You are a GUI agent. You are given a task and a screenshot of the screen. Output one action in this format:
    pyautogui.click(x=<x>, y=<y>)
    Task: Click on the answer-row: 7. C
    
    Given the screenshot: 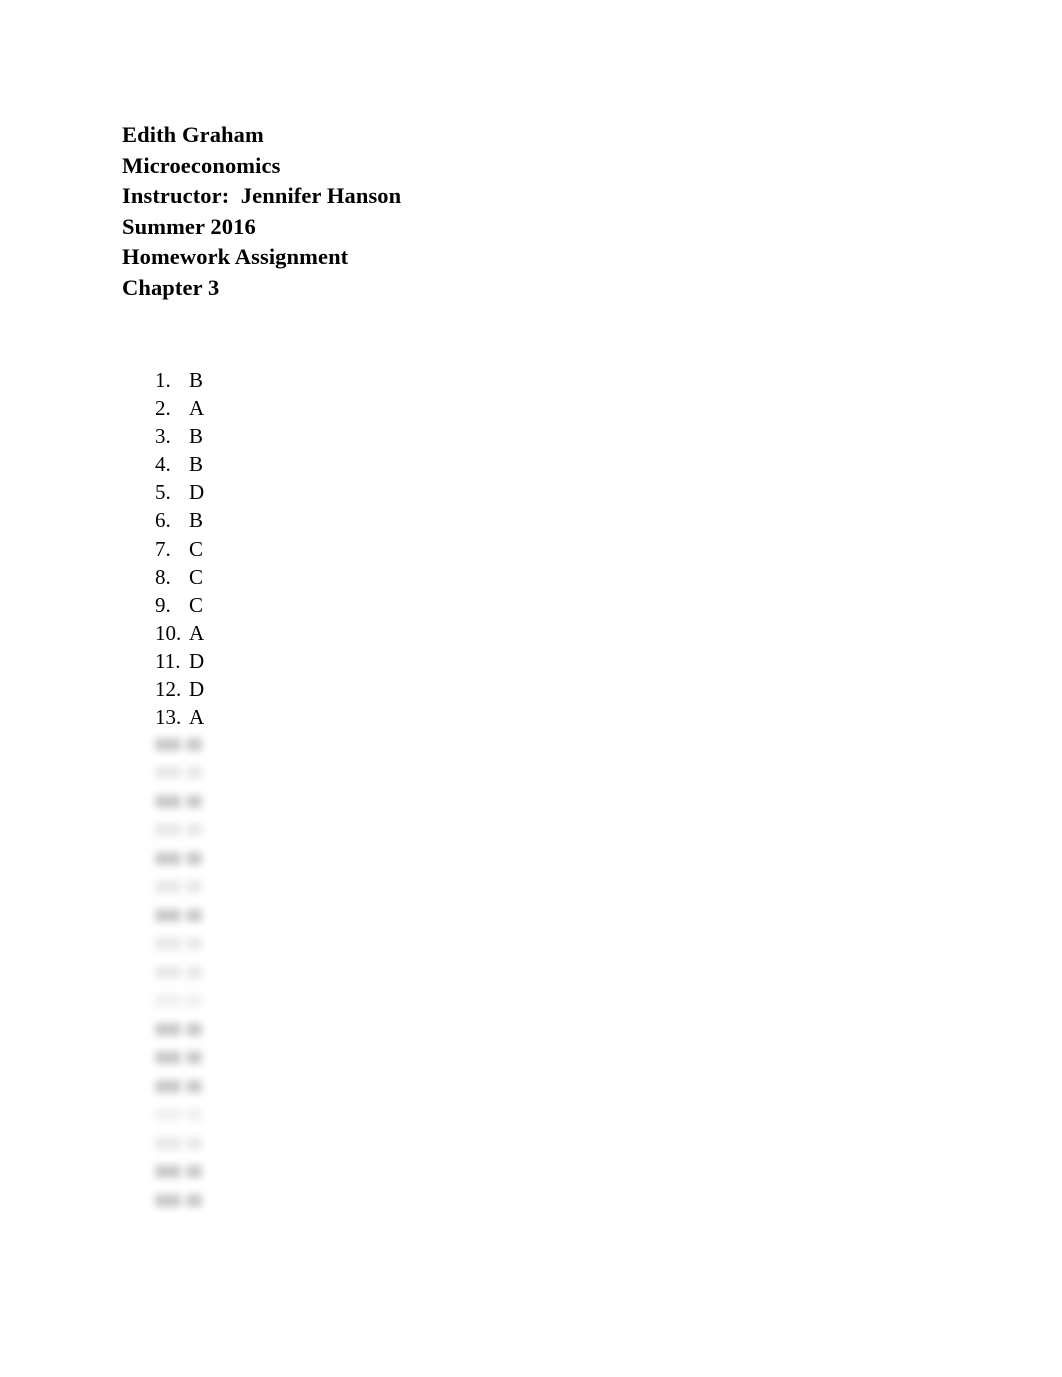 What is the action you would take?
    pyautogui.click(x=365, y=549)
    